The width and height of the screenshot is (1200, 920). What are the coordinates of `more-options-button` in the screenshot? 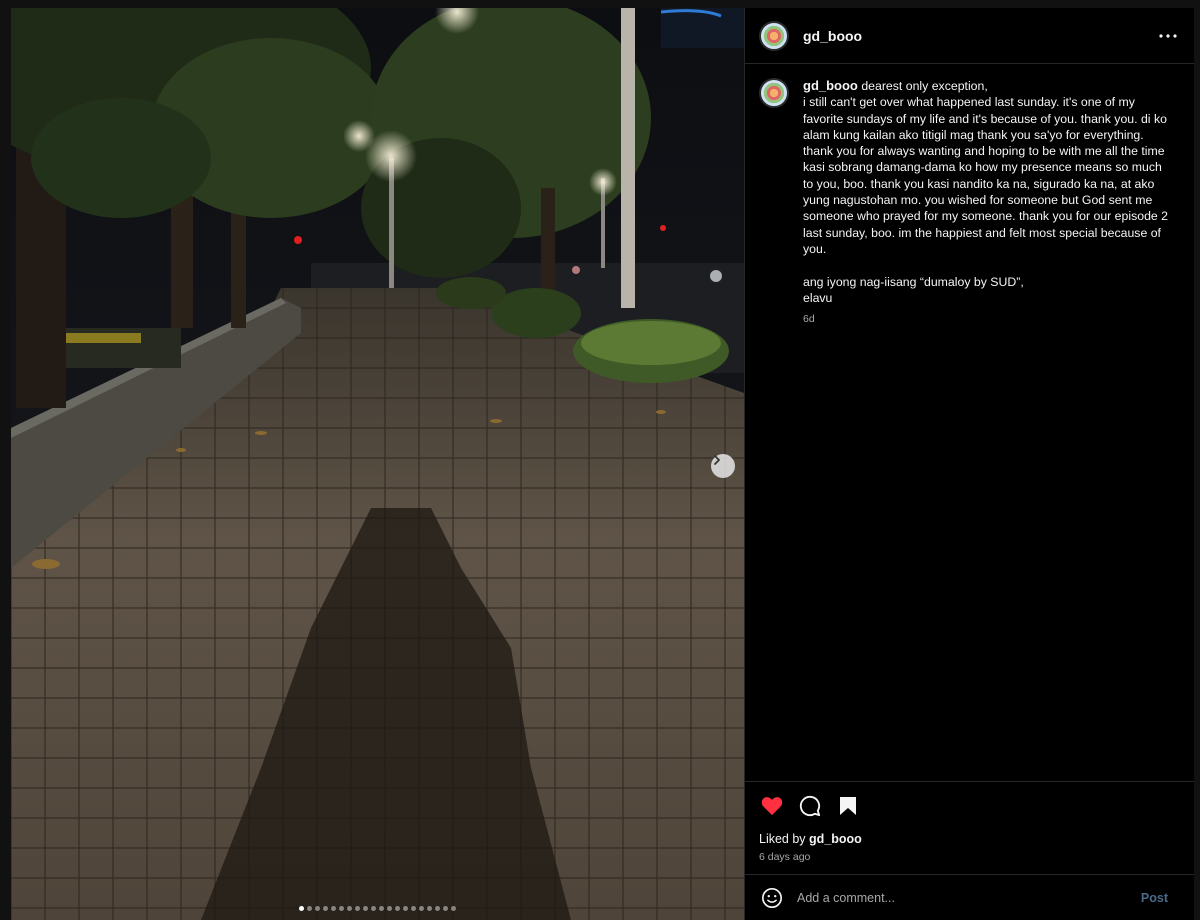 It's located at (1168, 36).